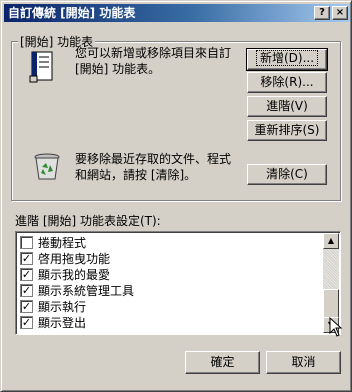 The width and height of the screenshot is (352, 392). I want to click on help-button: ?, so click(322, 13).